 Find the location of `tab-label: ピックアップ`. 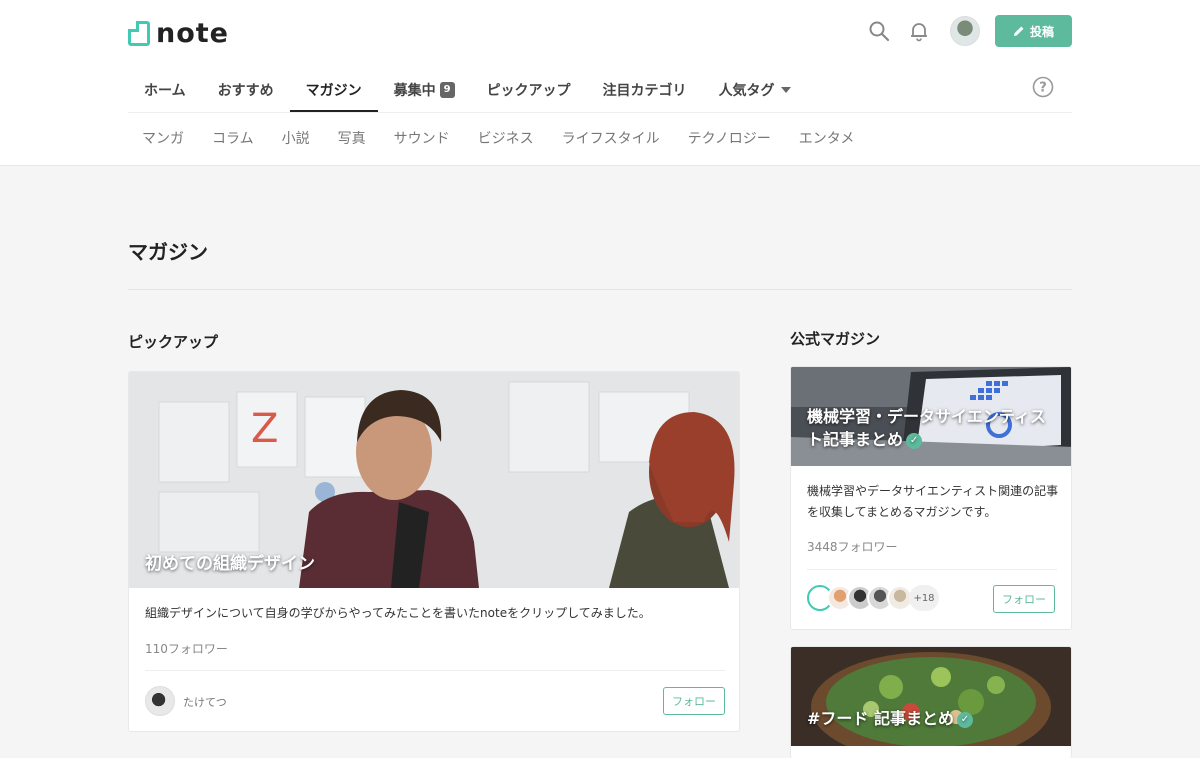

tab-label: ピックアップ is located at coordinates (528, 91).